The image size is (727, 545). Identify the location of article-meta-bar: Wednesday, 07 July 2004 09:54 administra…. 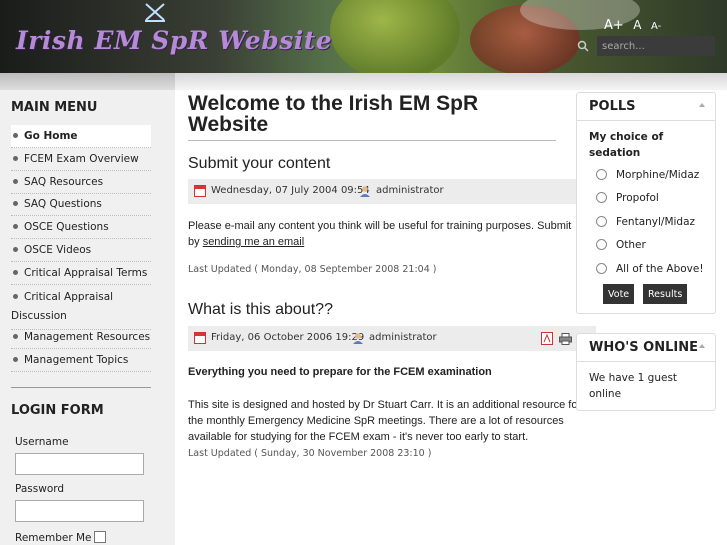
(392, 191).